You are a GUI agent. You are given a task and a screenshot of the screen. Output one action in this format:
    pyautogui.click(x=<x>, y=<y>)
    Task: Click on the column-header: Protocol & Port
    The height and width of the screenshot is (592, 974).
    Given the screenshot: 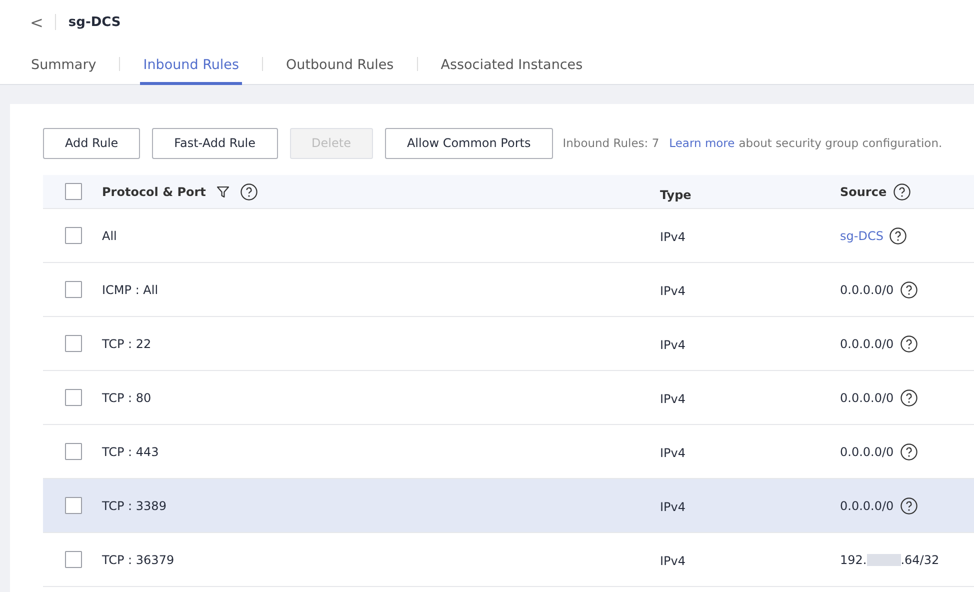 What is the action you would take?
    pyautogui.click(x=154, y=191)
    